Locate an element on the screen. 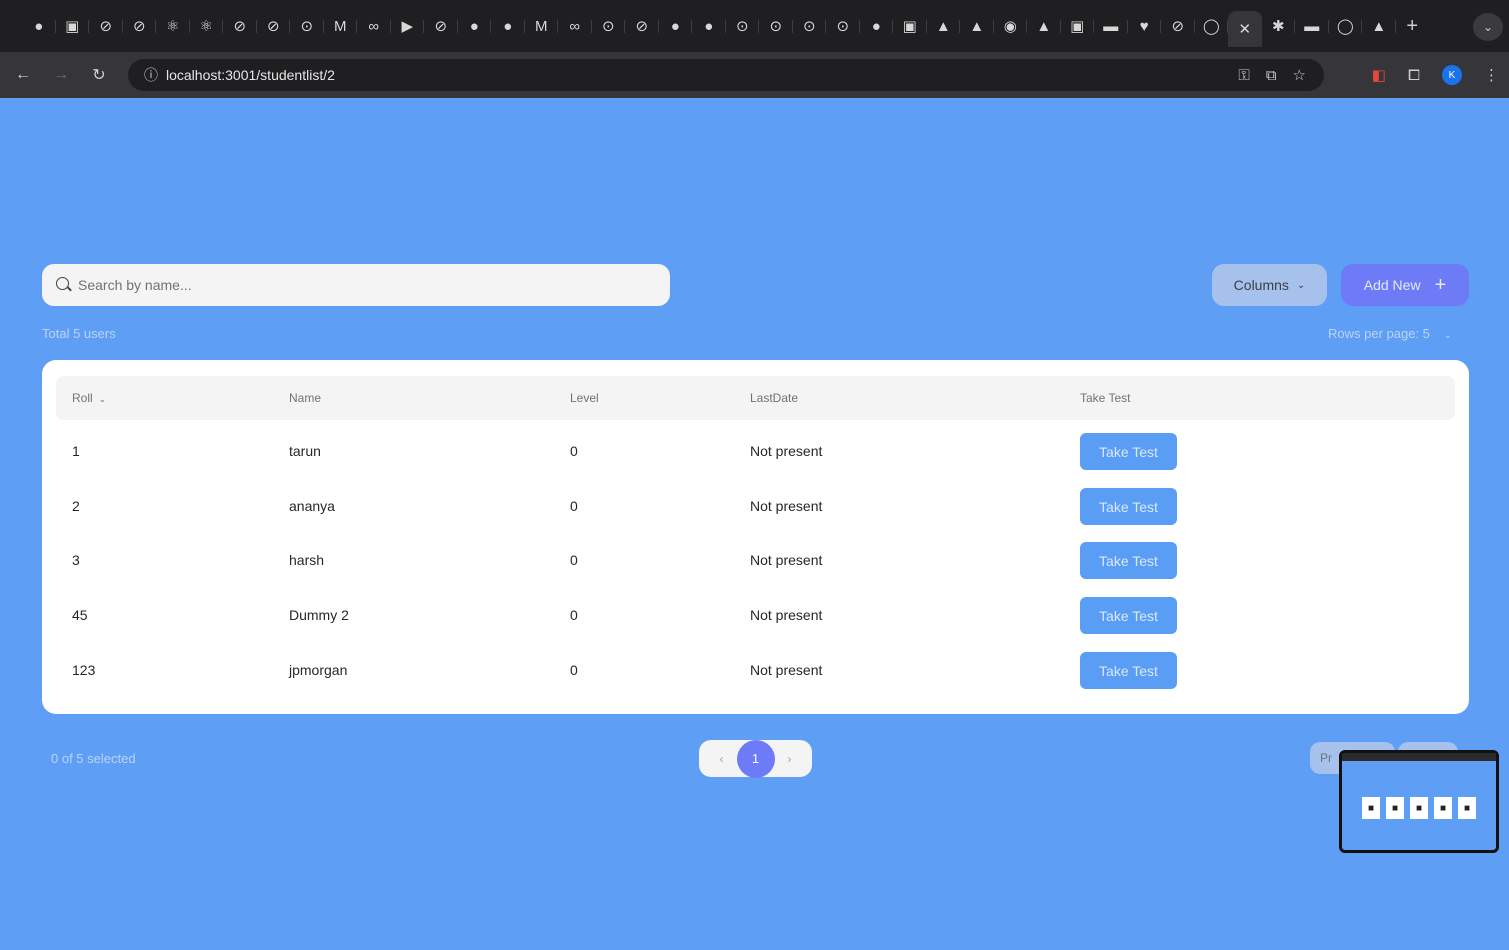 The image size is (1509, 950). thumbnail-toolbar is located at coordinates (1419, 757).